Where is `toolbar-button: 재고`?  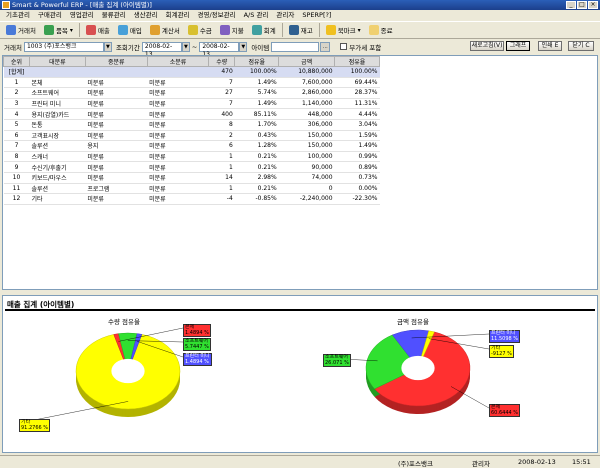
toolbar-button: 재고 is located at coordinates (301, 30).